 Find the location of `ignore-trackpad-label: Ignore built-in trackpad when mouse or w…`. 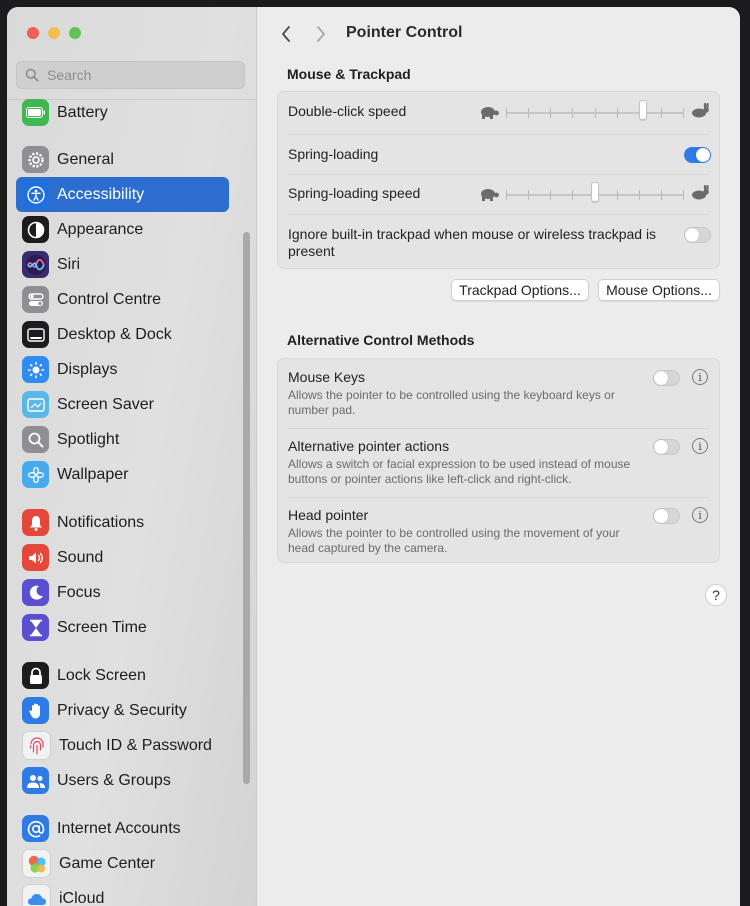

ignore-trackpad-label: Ignore built-in trackpad when mouse or w… is located at coordinates (472, 242).